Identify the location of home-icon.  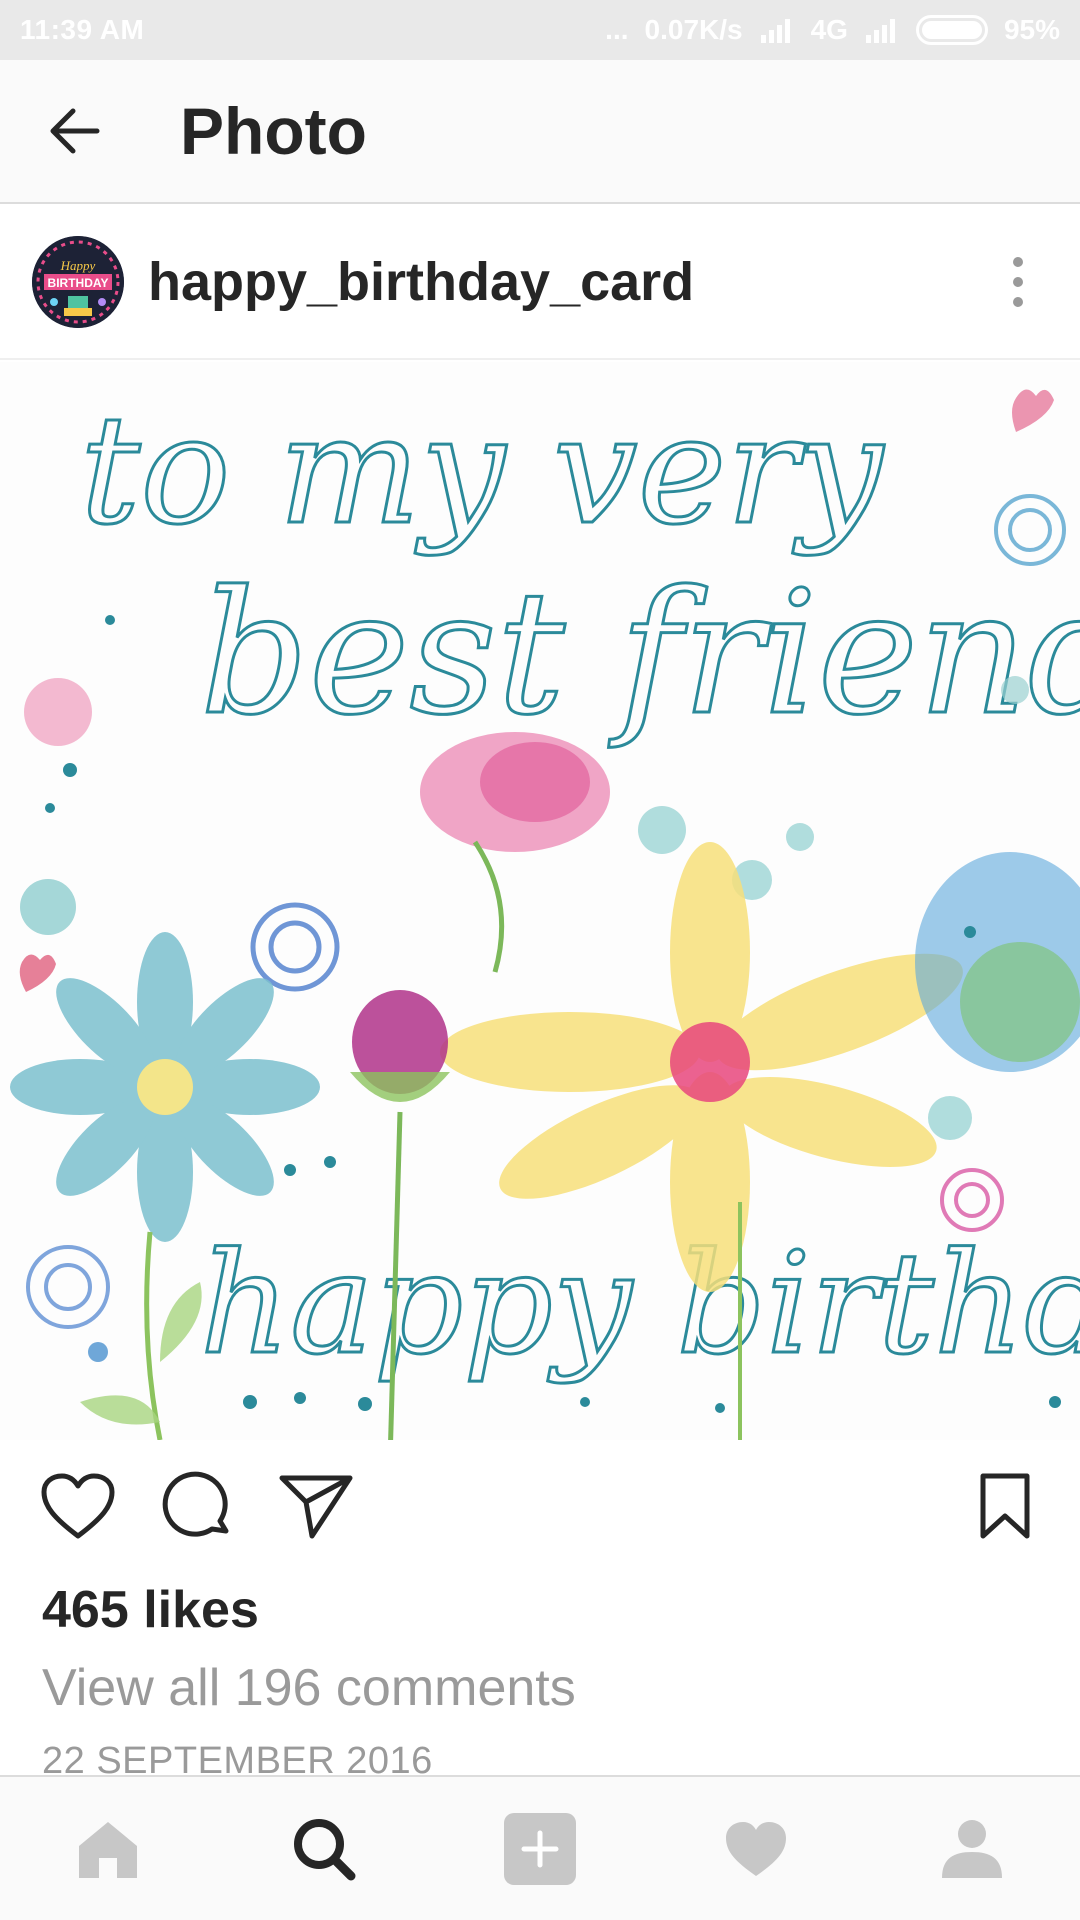
(108, 1849).